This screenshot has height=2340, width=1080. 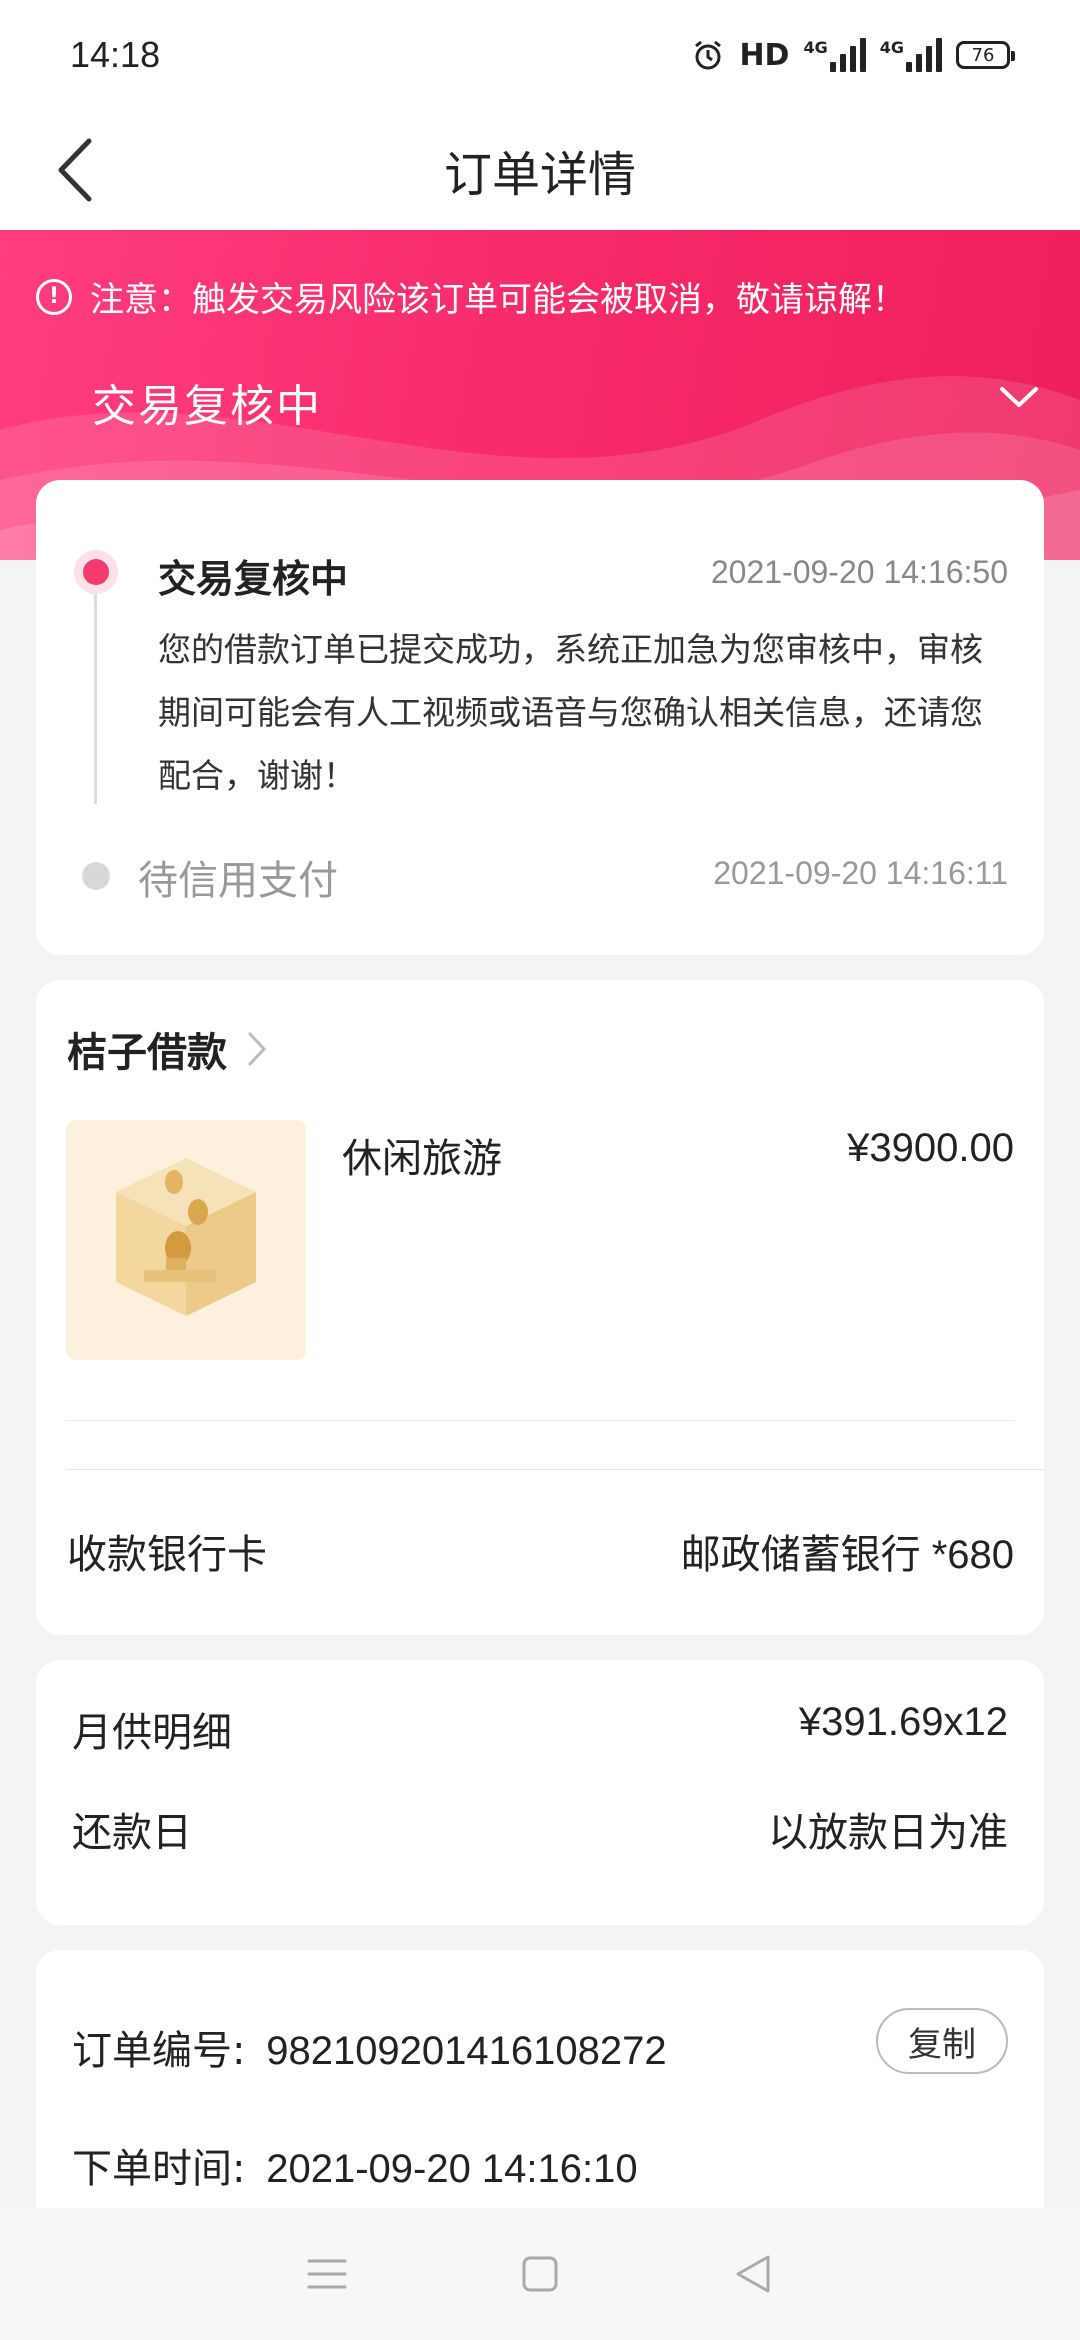 I want to click on timeline-step-title: 待信用支付, so click(x=238, y=881).